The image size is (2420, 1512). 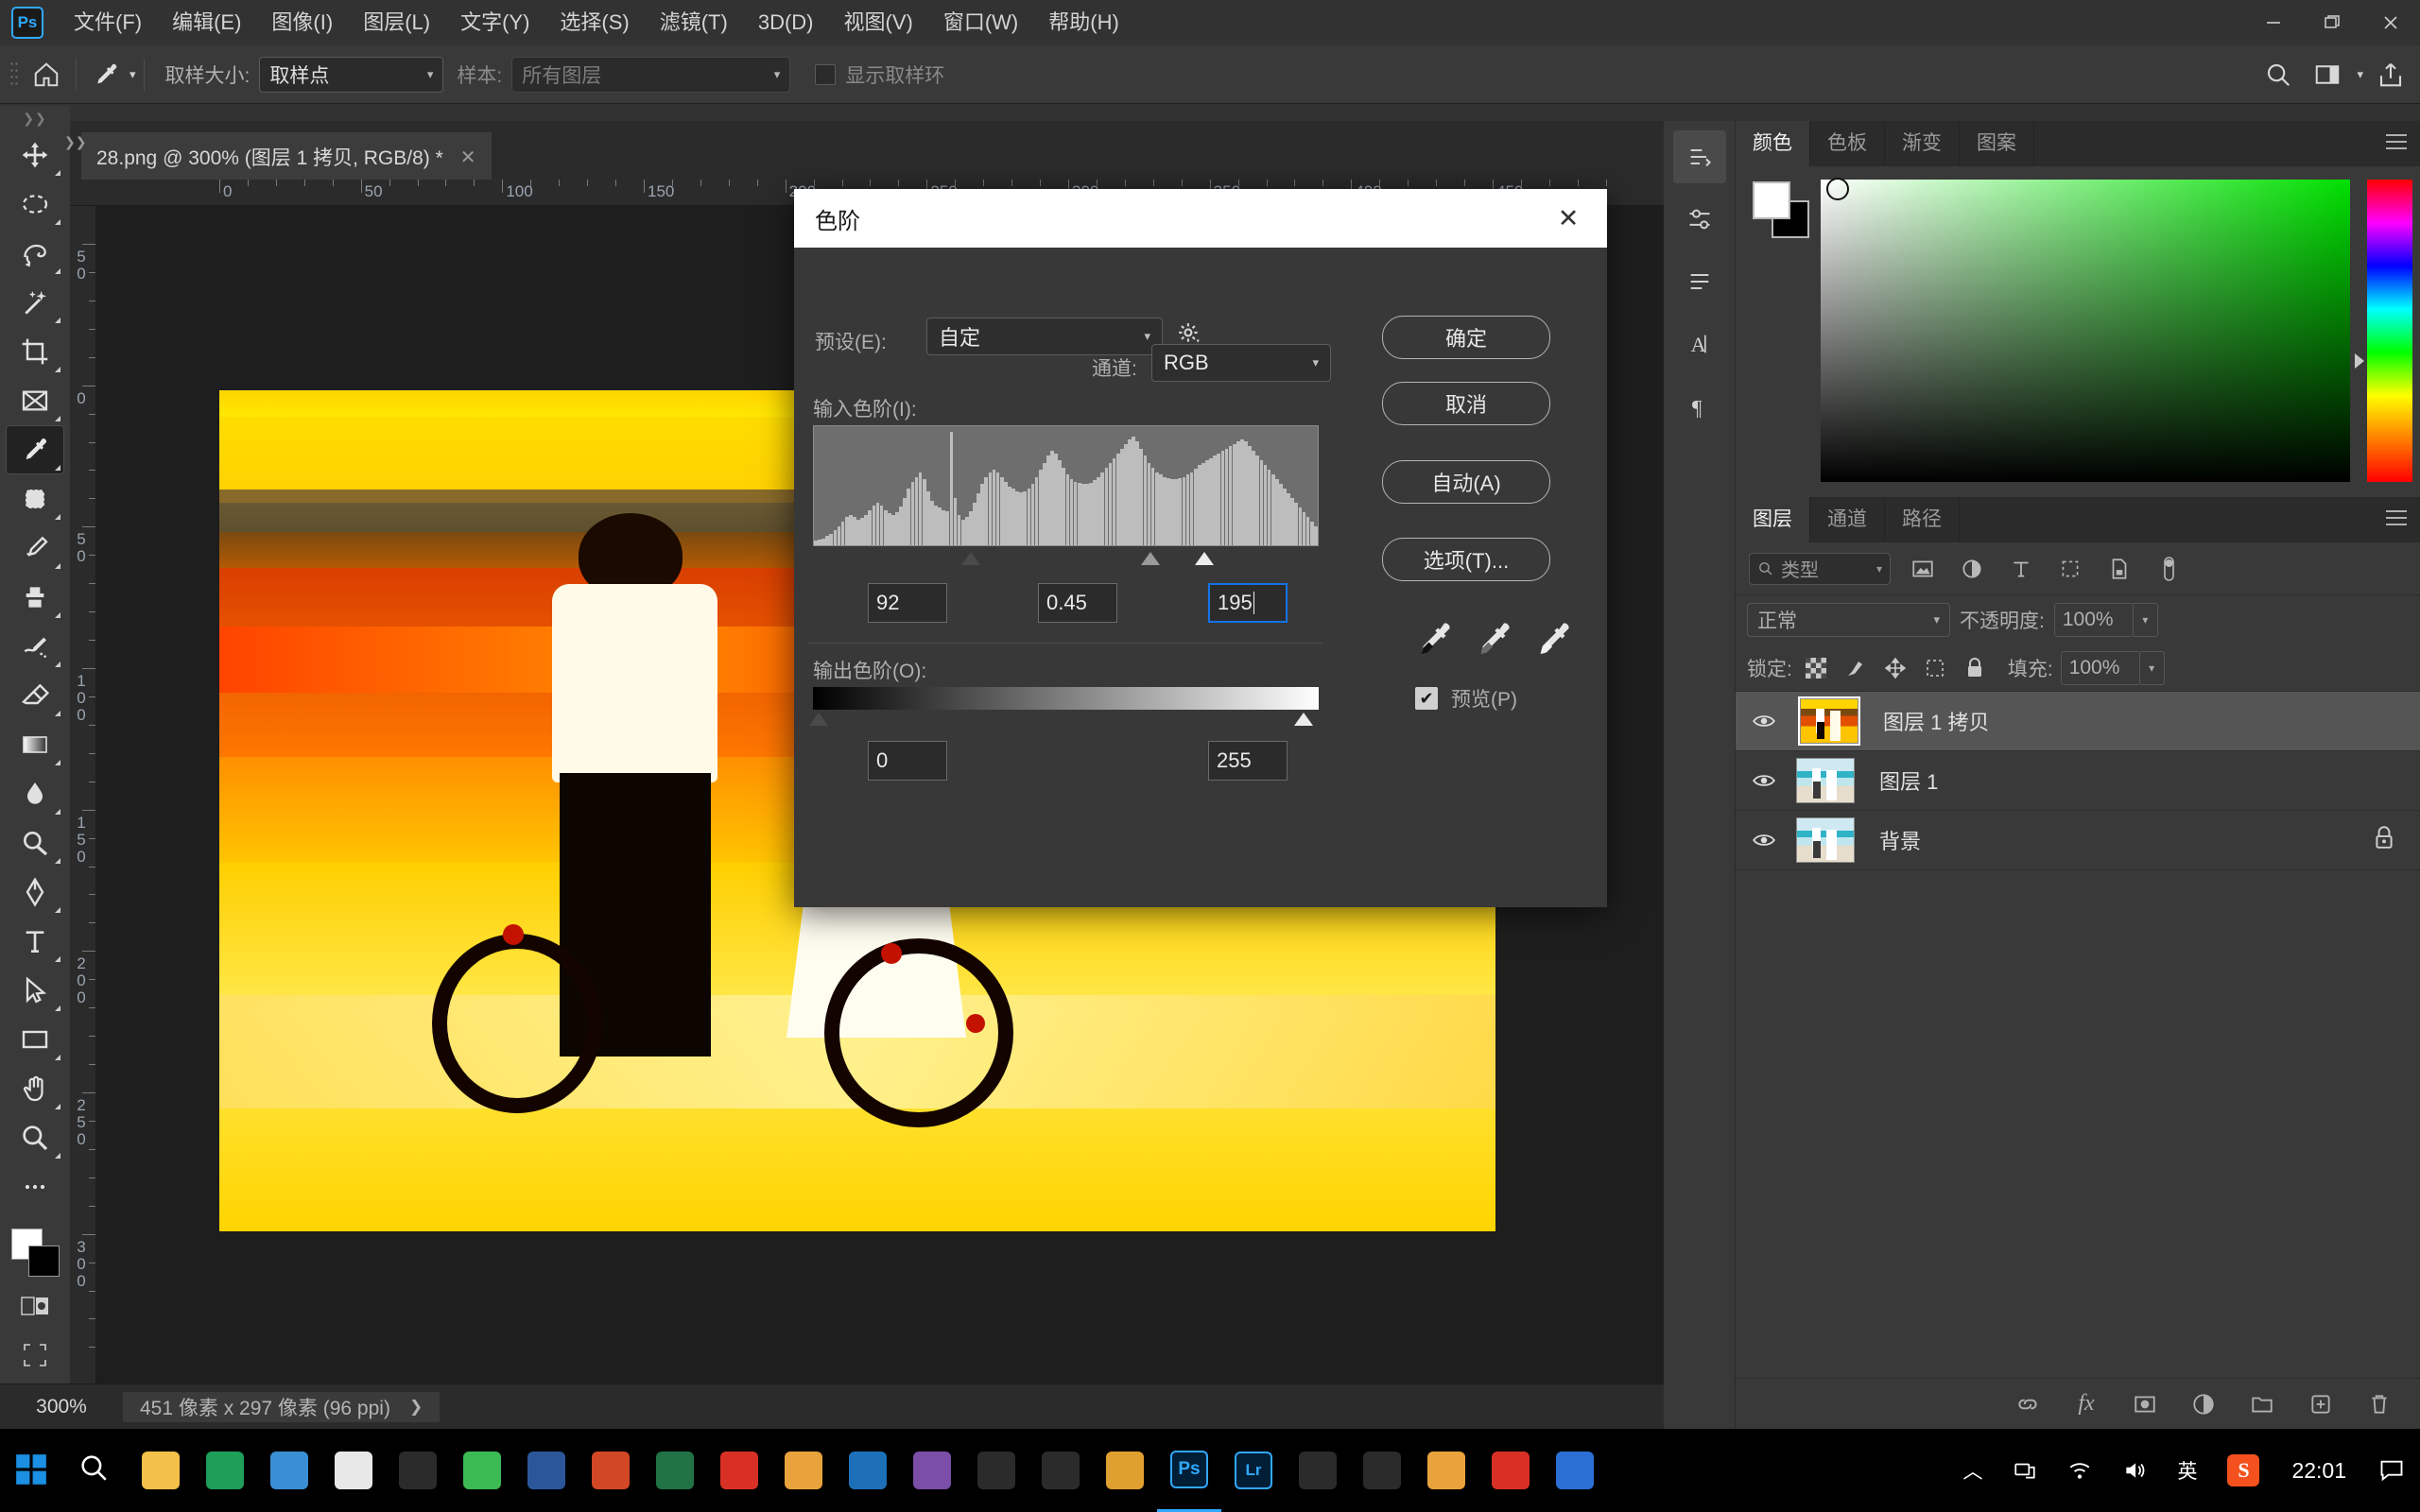 I want to click on volume-icon, so click(x=2134, y=1470).